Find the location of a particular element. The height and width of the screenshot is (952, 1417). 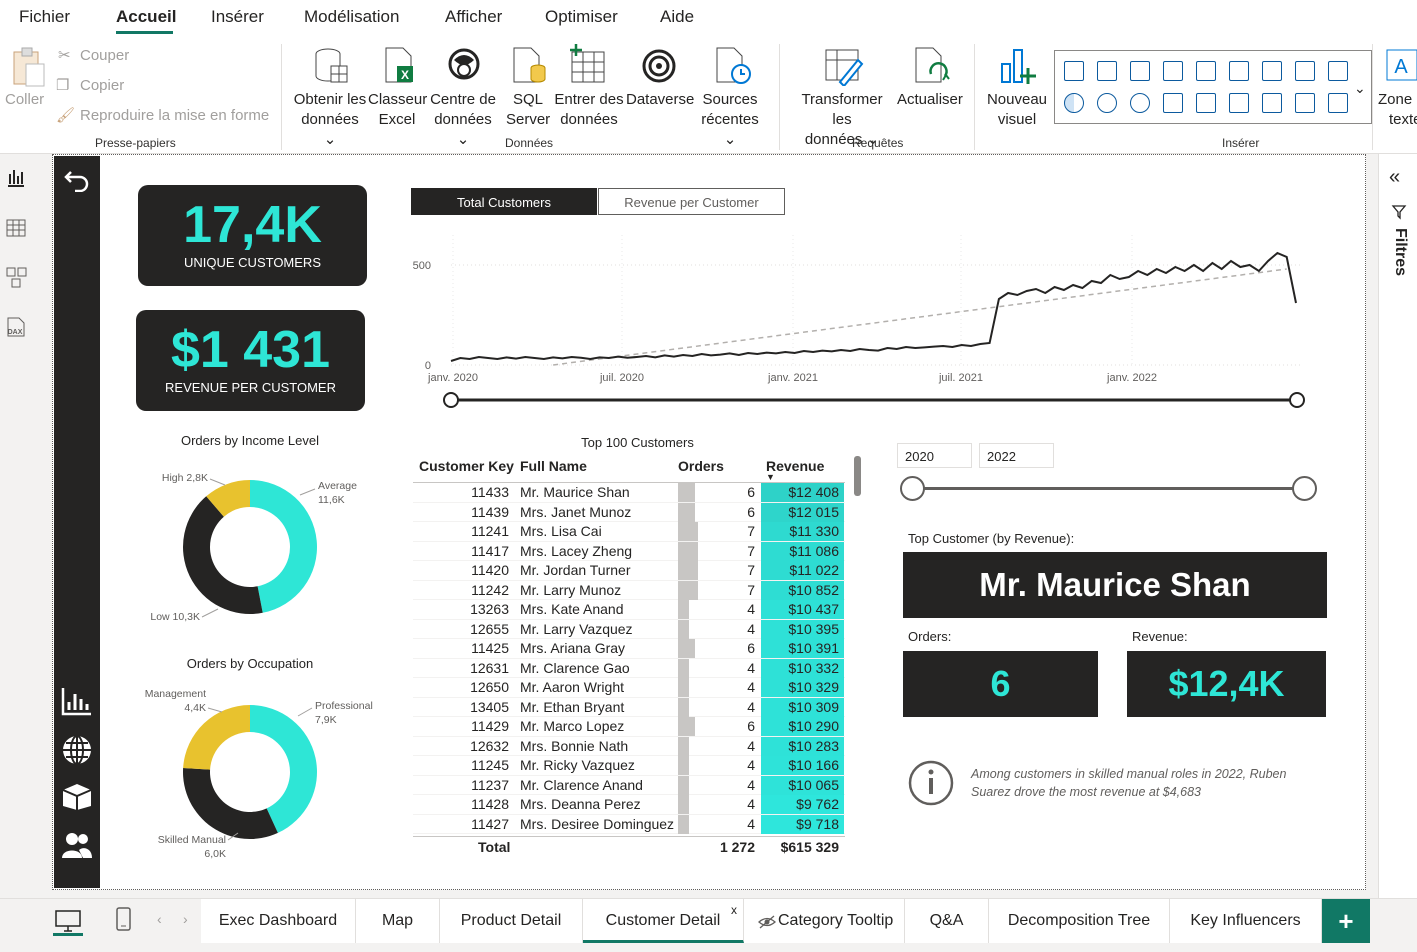

get-data-button: Obtenir les données ⌄ is located at coordinates (330, 120).